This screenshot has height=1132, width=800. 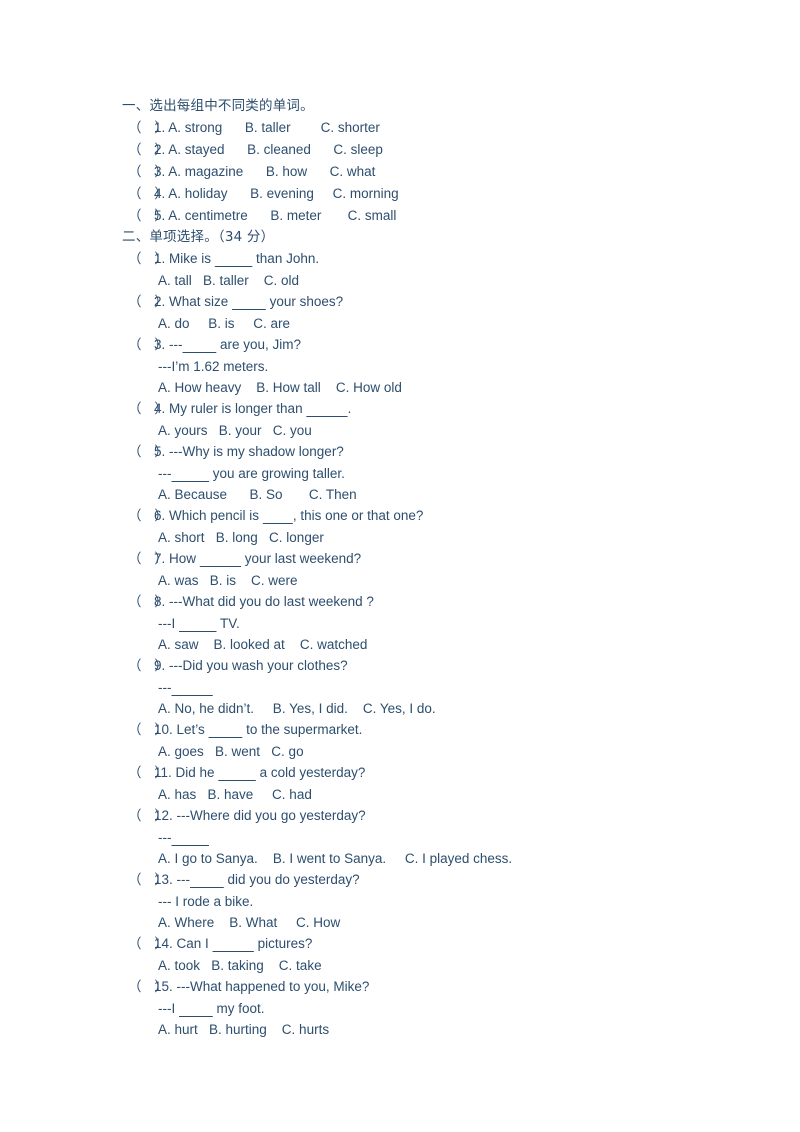 I want to click on question-item: （ ）5. A. centimetre B. meter C. small, so click(x=422, y=216).